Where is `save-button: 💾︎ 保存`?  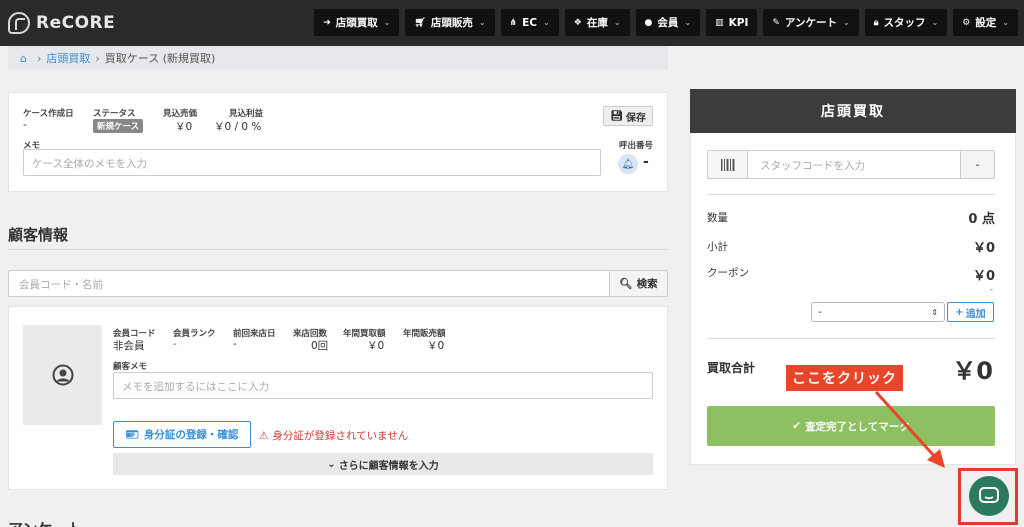 save-button: 💾︎ 保存 is located at coordinates (628, 116).